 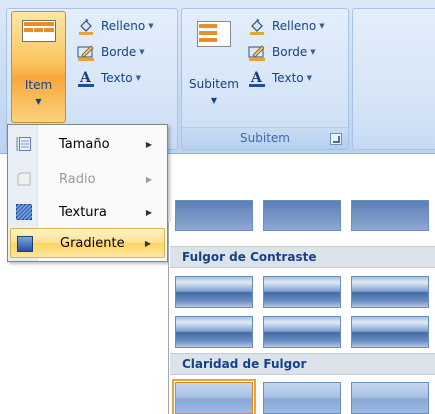 What do you see at coordinates (83, 212) in the screenshot?
I see `menu-item-texture-label: Textura` at bounding box center [83, 212].